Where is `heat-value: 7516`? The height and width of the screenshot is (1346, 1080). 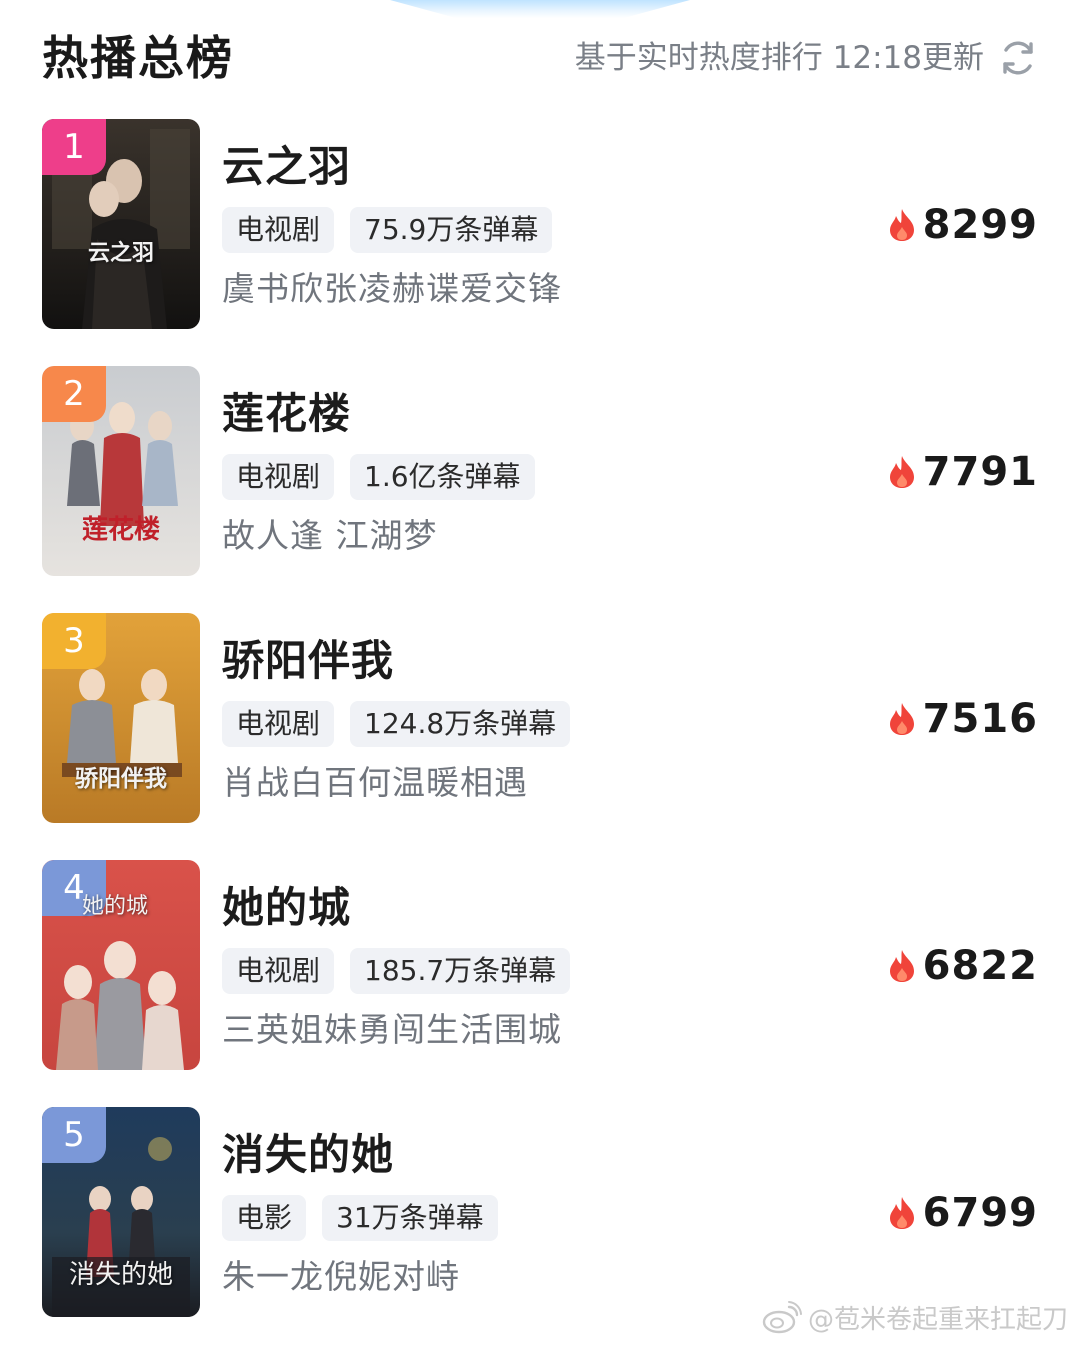
heat-value: 7516 is located at coordinates (980, 719).